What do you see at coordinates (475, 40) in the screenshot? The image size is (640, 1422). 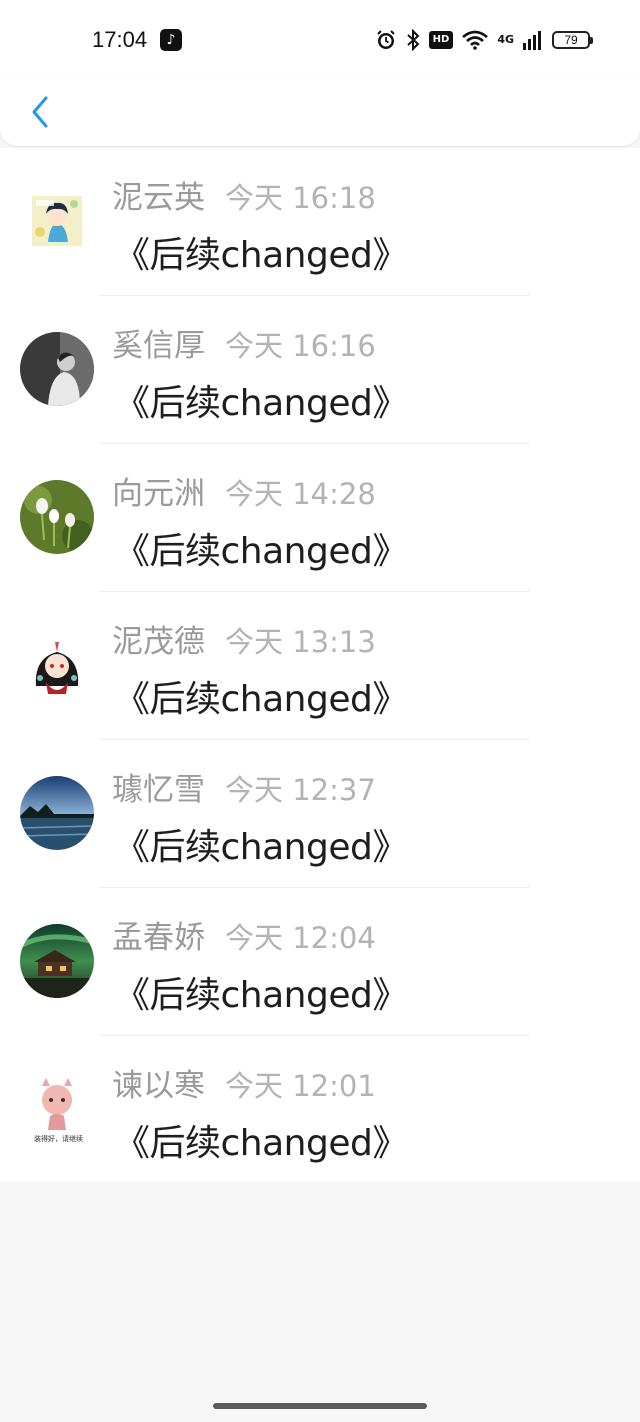 I see `wifi-icon` at bounding box center [475, 40].